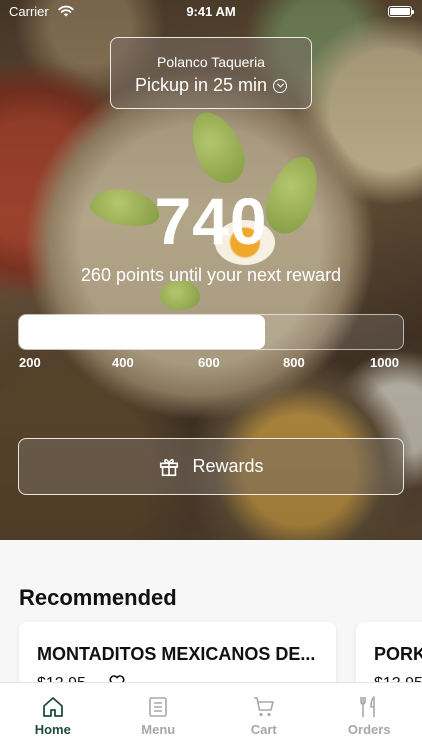  I want to click on pickup-label: Pickup in 25 min, so click(201, 85).